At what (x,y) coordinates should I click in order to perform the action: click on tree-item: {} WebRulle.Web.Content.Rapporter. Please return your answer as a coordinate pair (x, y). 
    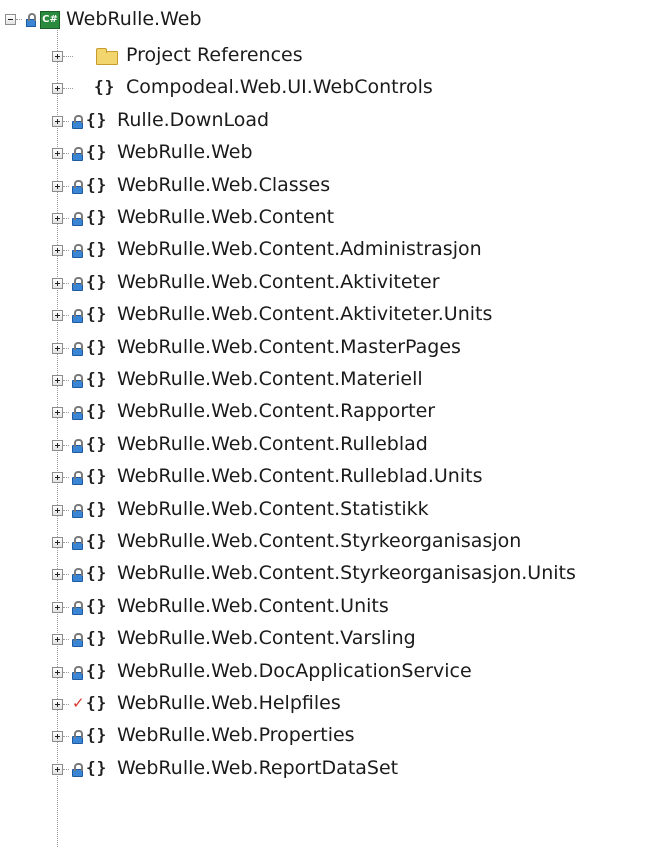
    Looking at the image, I should click on (323, 412).